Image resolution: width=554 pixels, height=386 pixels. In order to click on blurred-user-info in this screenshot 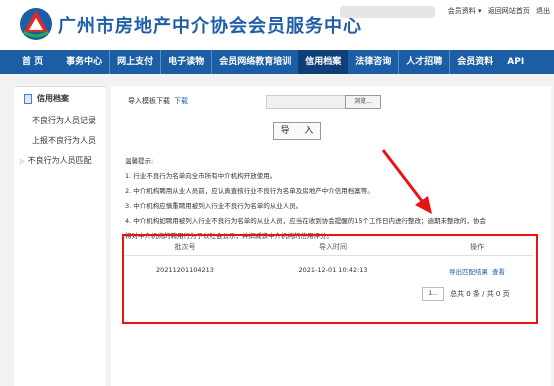, I will do `click(387, 12)`.